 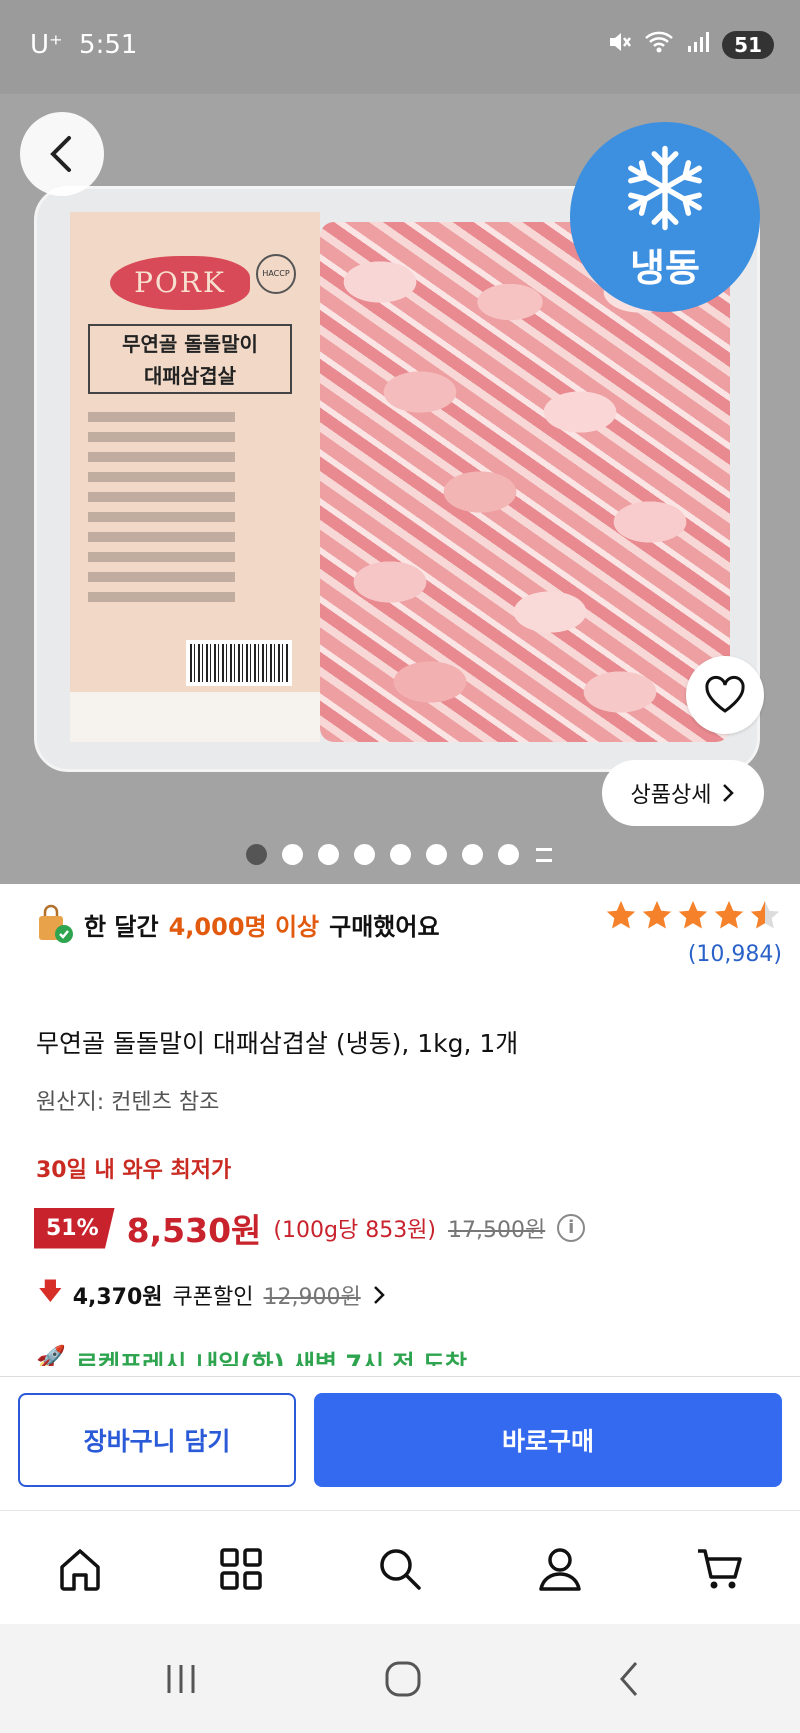 What do you see at coordinates (131, 1358) in the screenshot?
I see `delivery-brand: 로켓프레시` at bounding box center [131, 1358].